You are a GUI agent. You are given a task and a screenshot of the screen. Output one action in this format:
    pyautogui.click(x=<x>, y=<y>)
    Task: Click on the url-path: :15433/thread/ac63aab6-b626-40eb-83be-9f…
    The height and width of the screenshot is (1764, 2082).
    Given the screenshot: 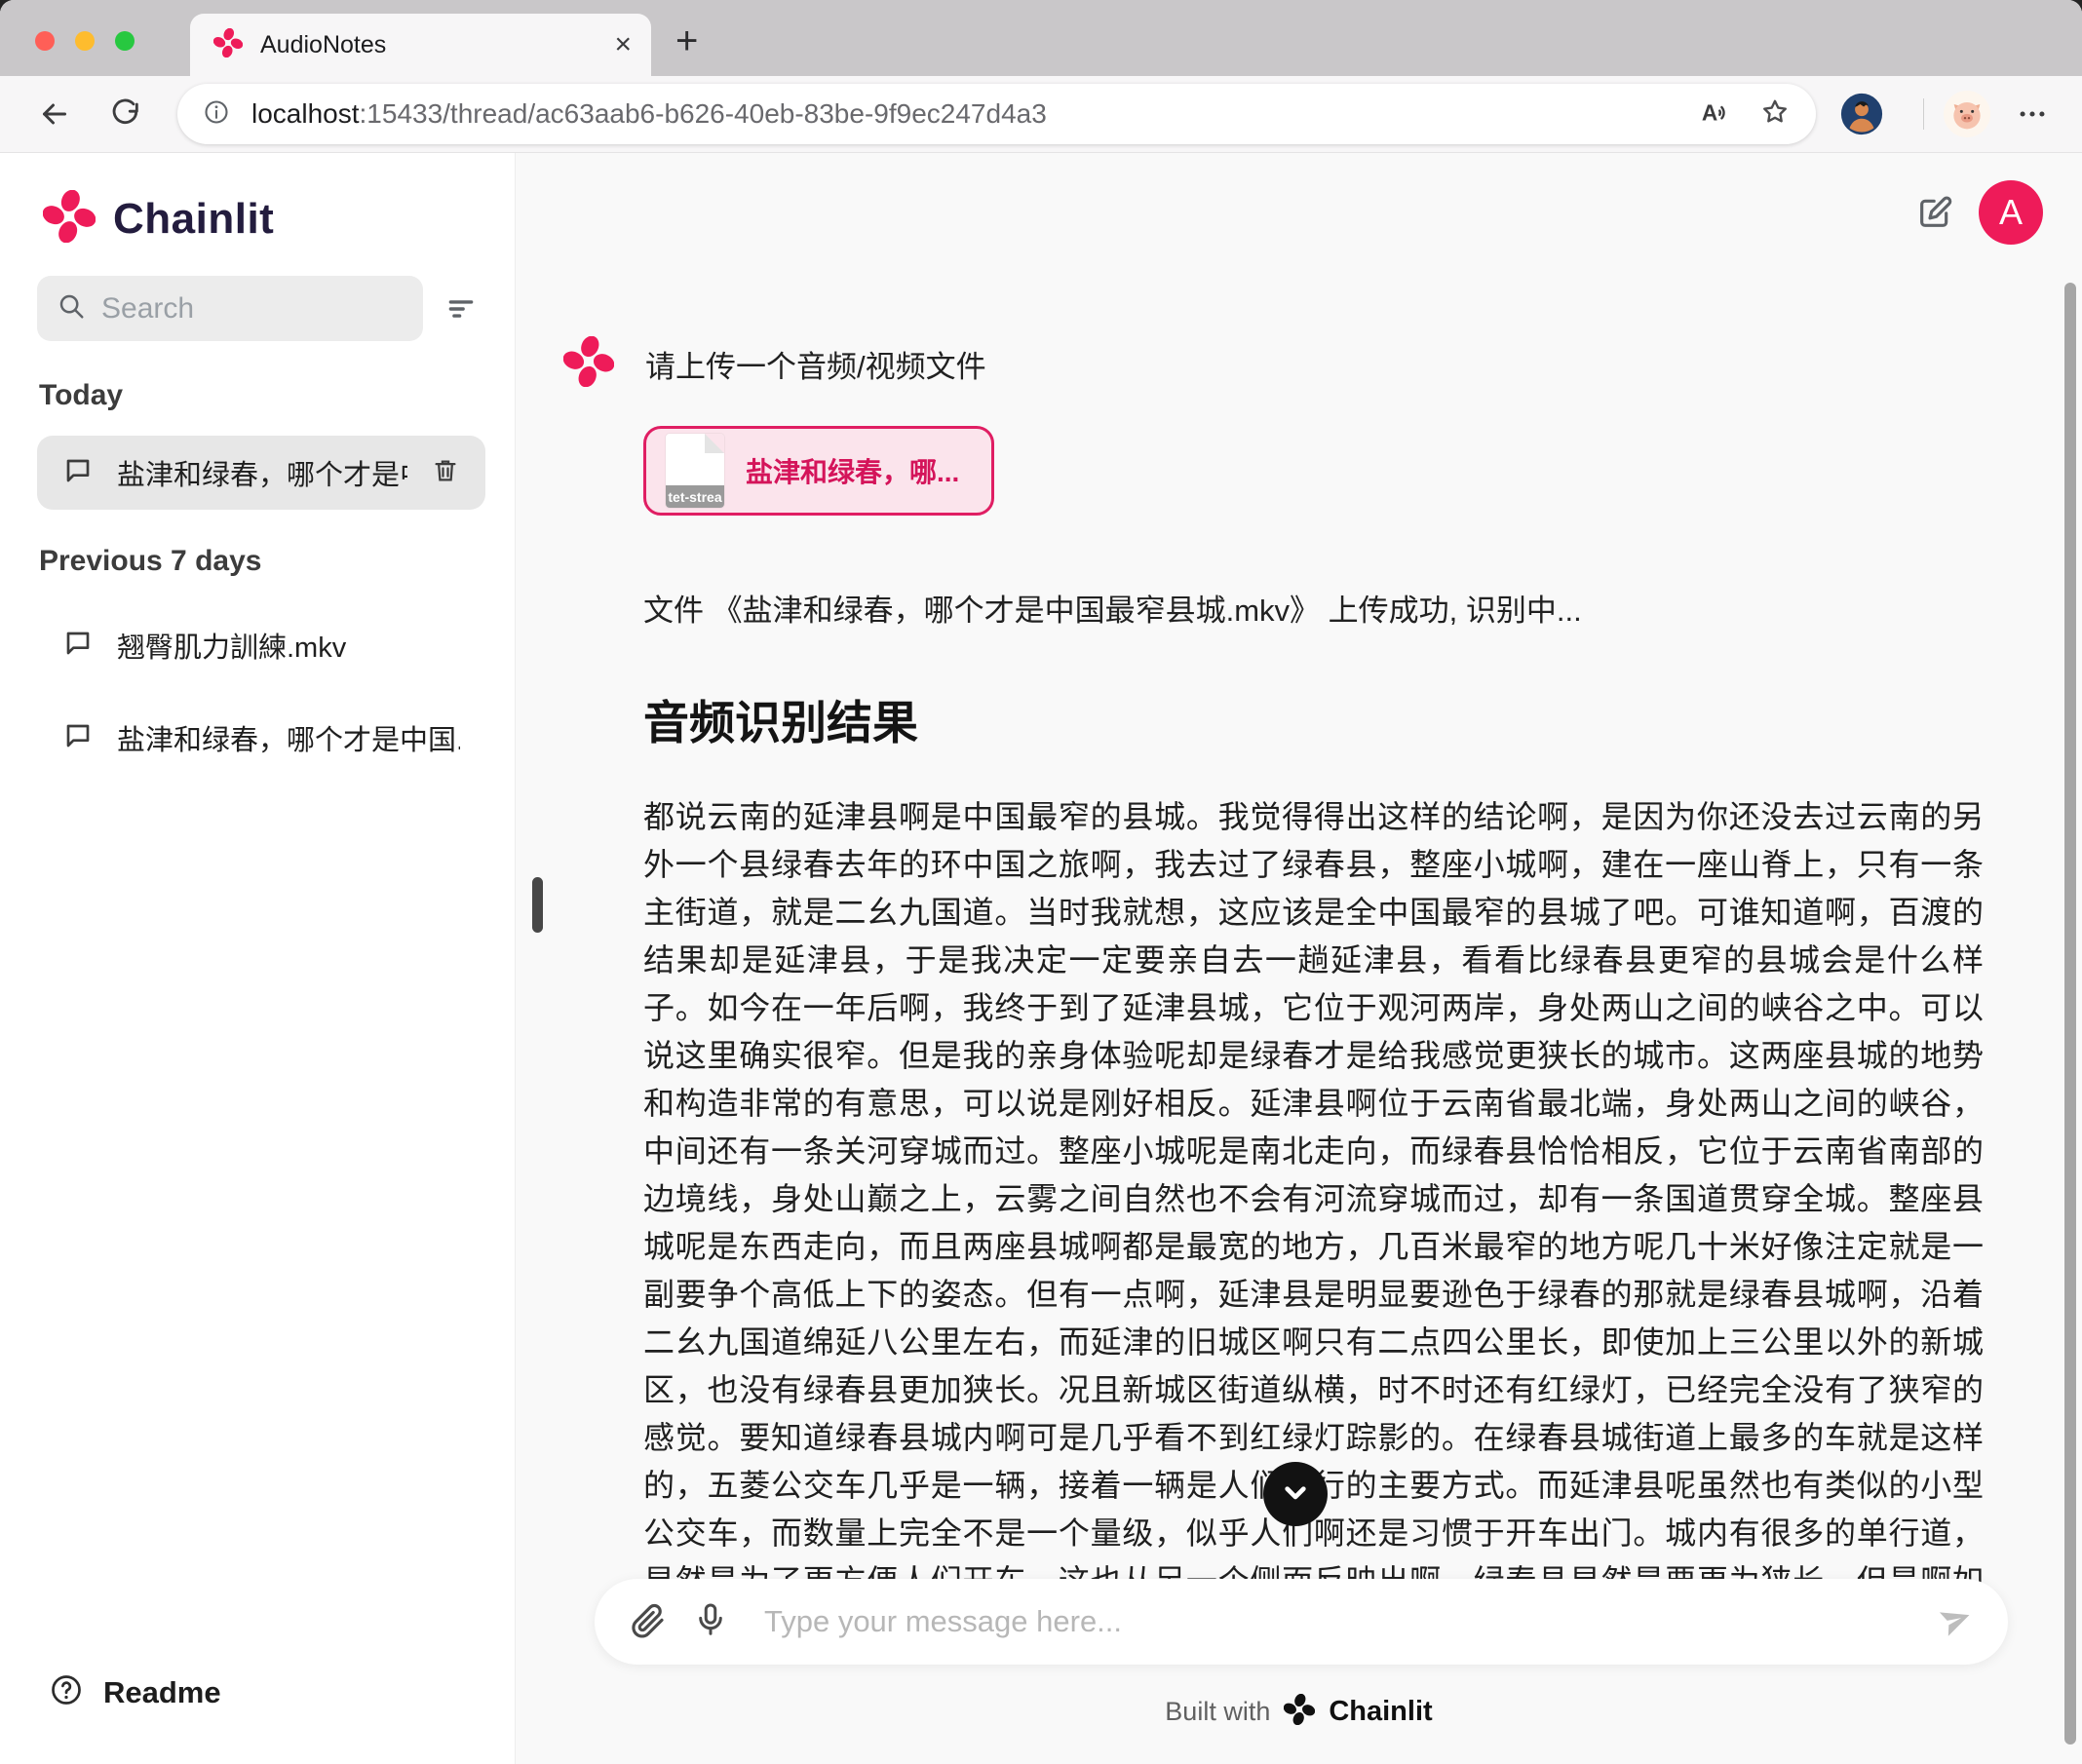 What is the action you would take?
    pyautogui.click(x=703, y=114)
    